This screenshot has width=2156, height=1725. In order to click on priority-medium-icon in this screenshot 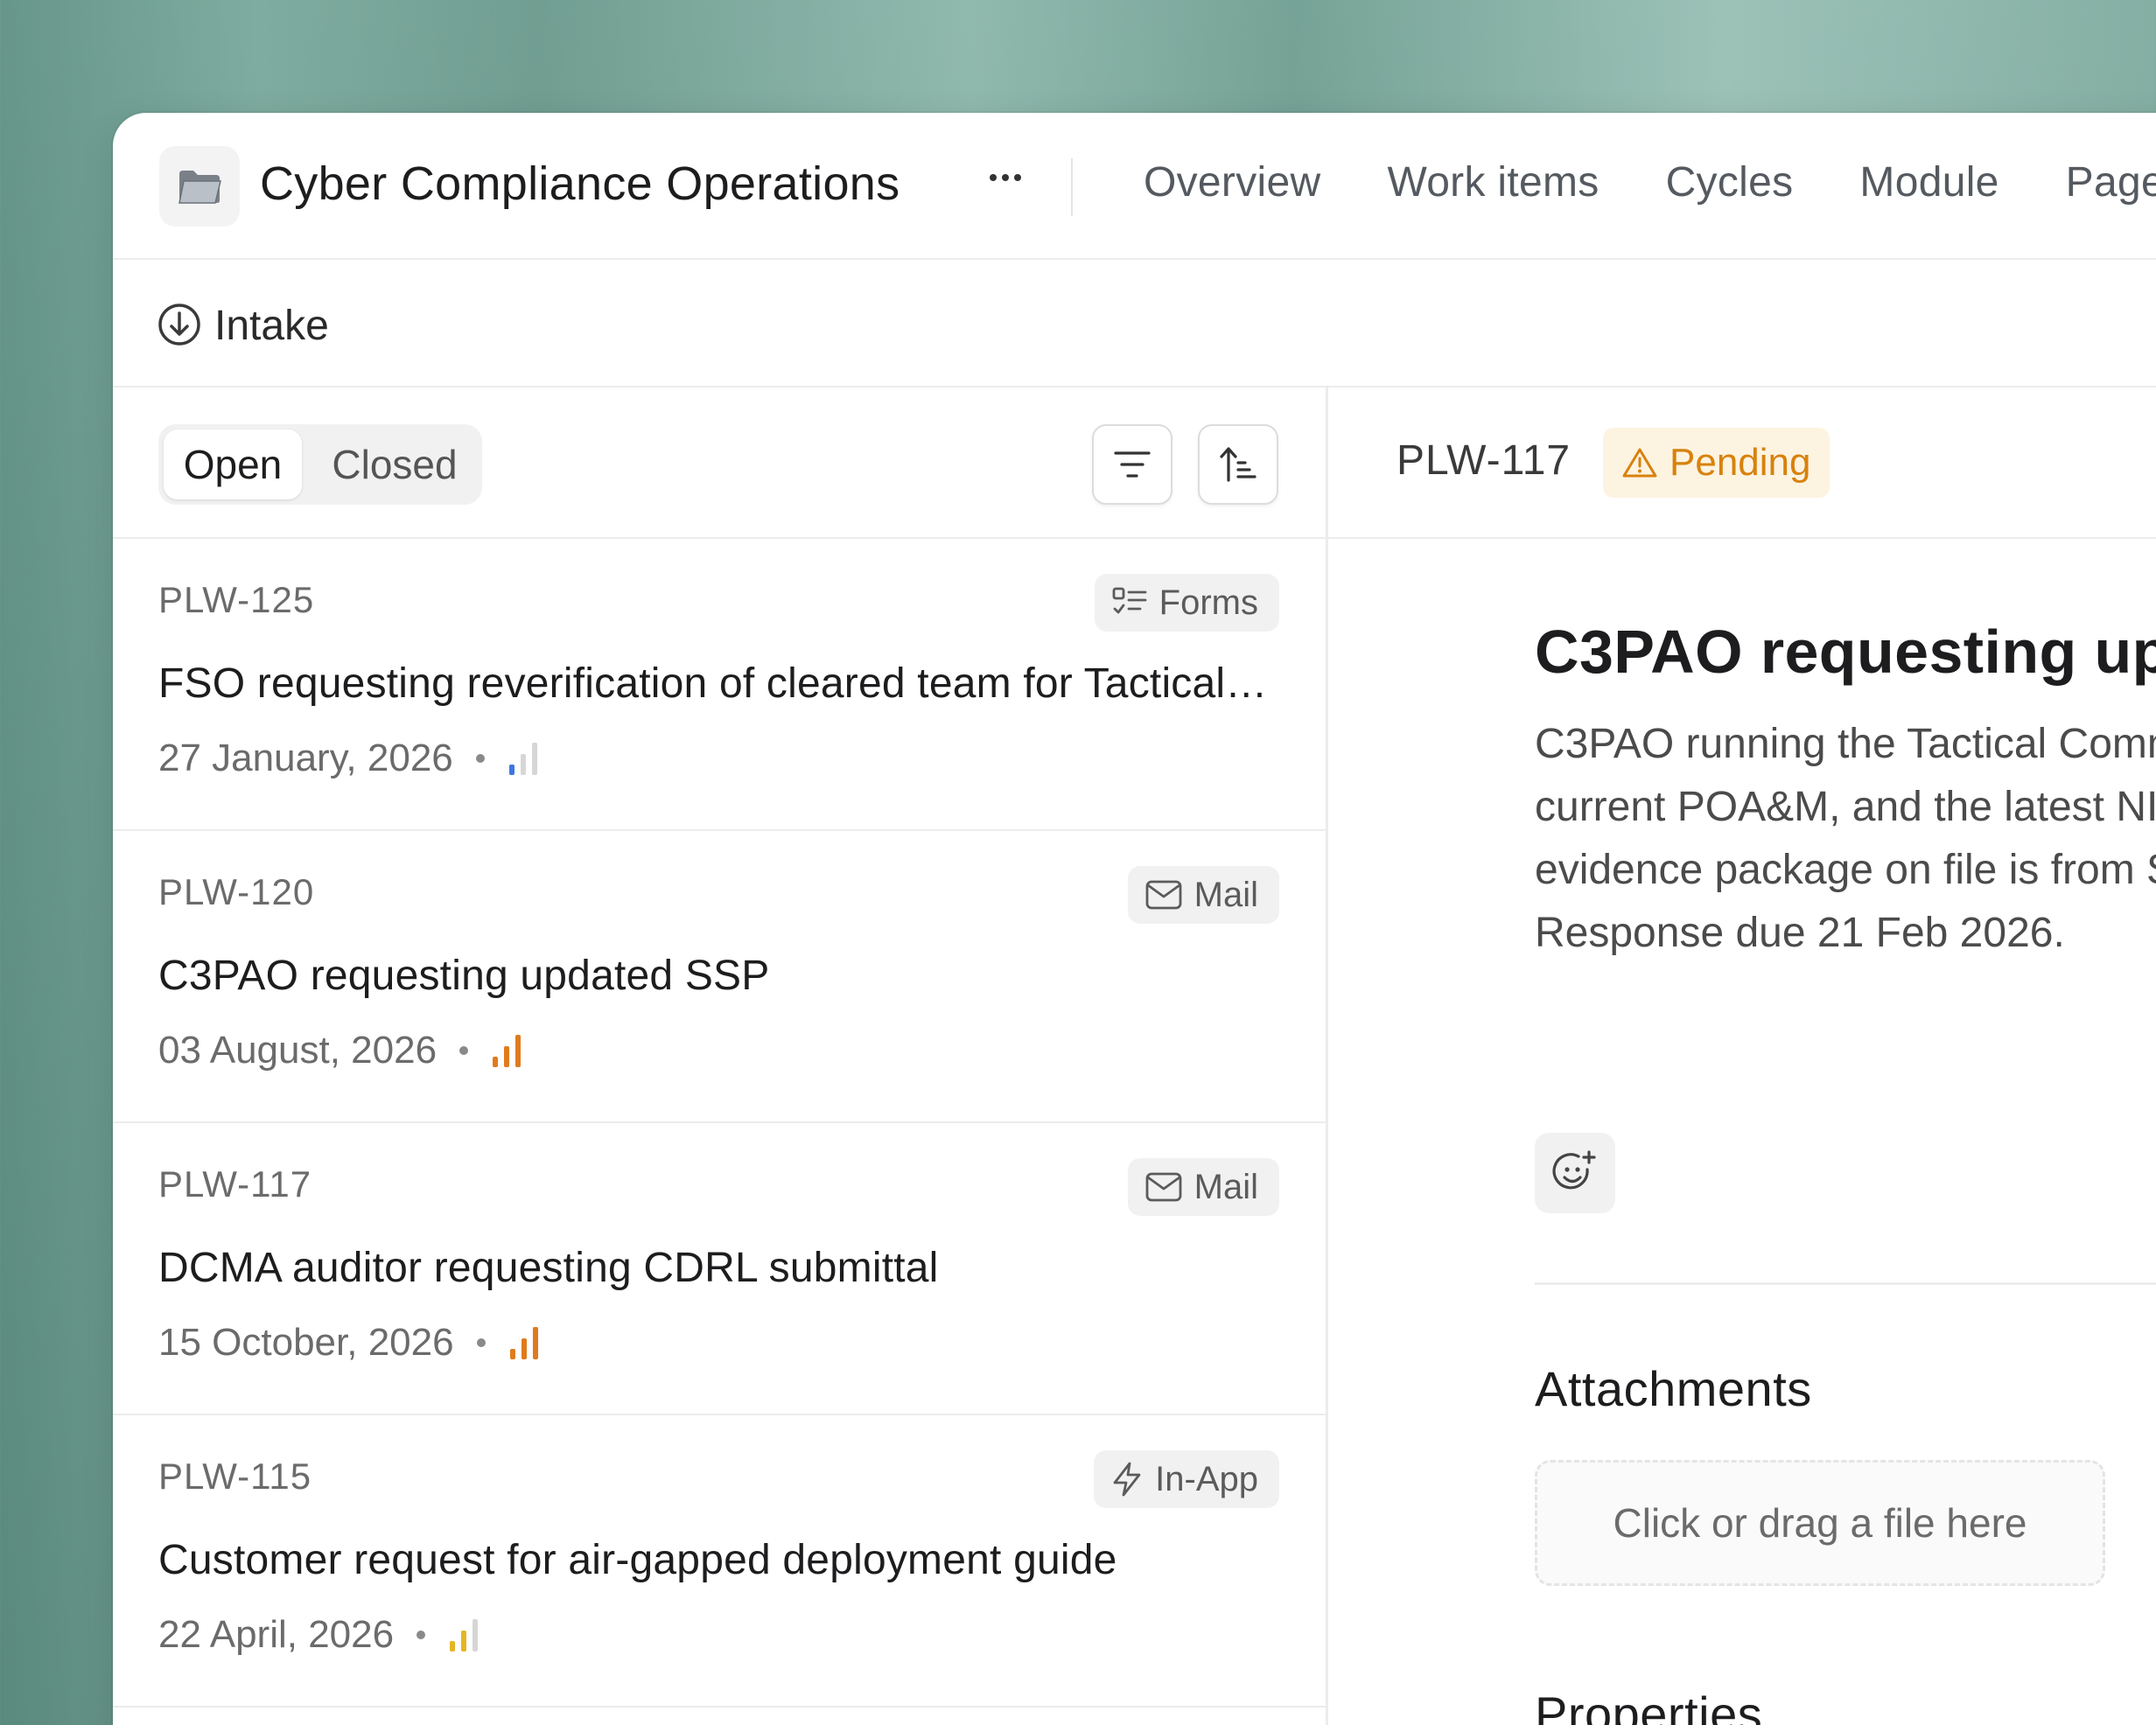, I will do `click(464, 1635)`.